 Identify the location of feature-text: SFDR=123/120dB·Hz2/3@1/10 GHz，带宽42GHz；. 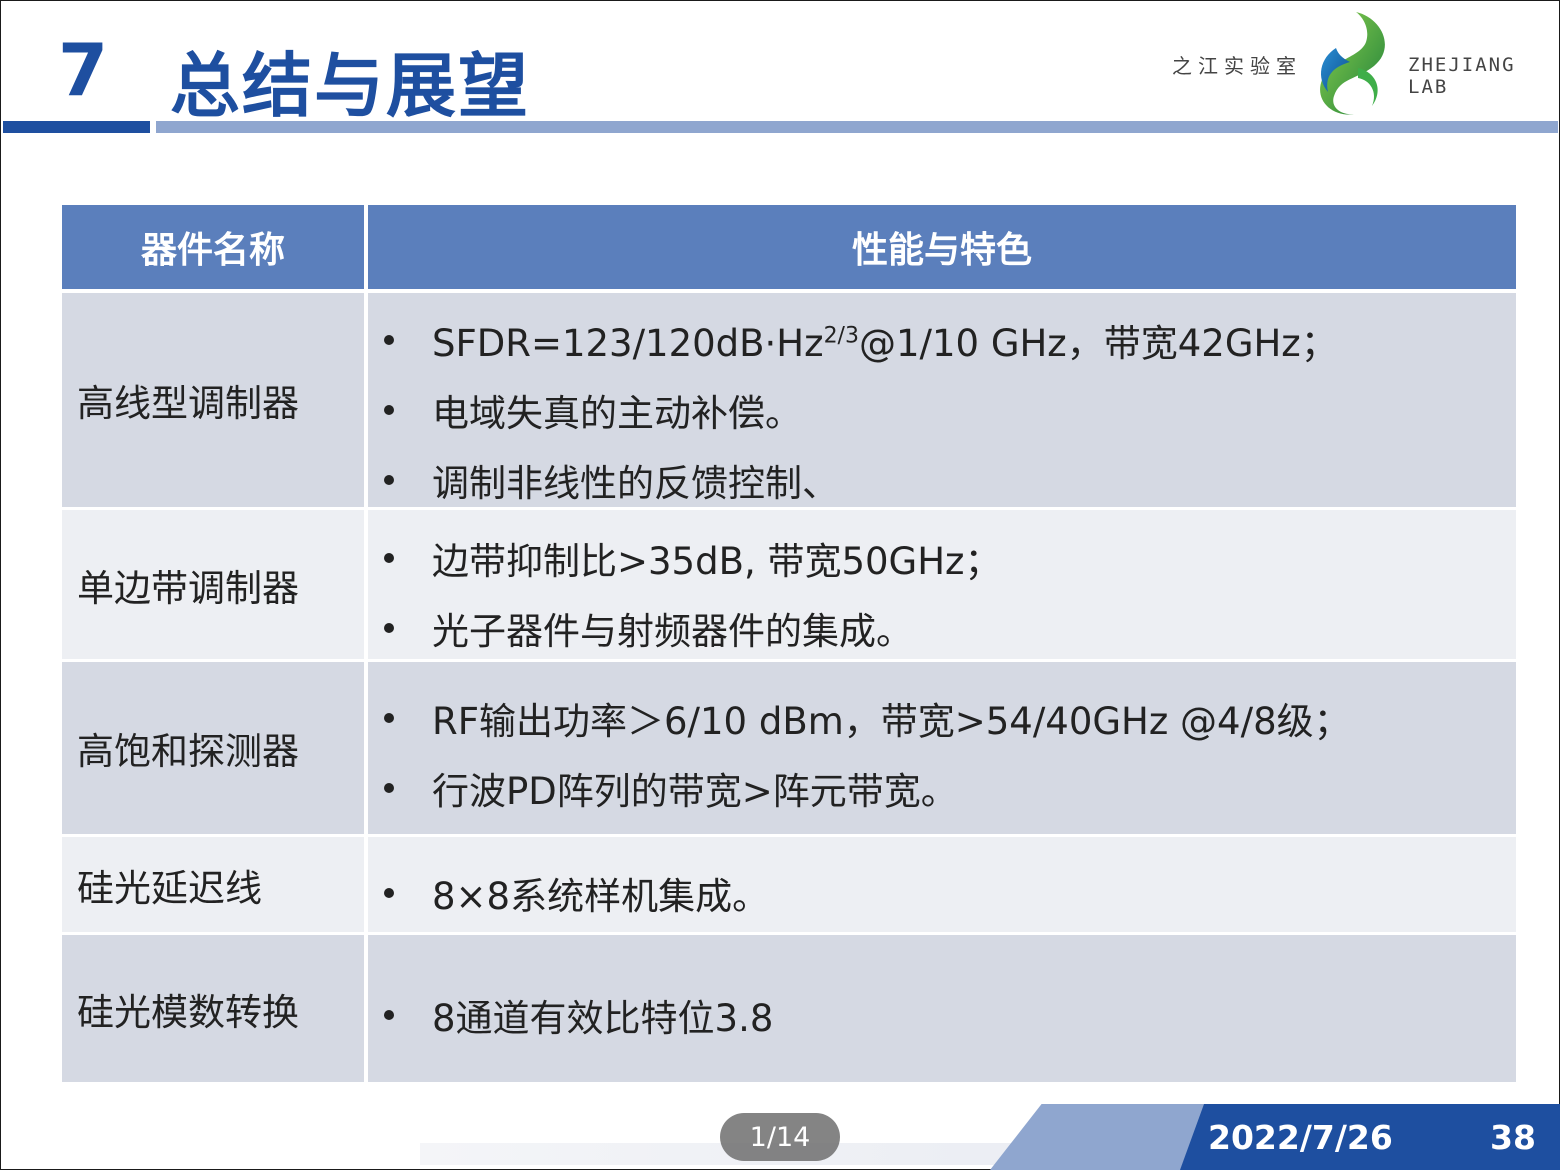
(885, 343).